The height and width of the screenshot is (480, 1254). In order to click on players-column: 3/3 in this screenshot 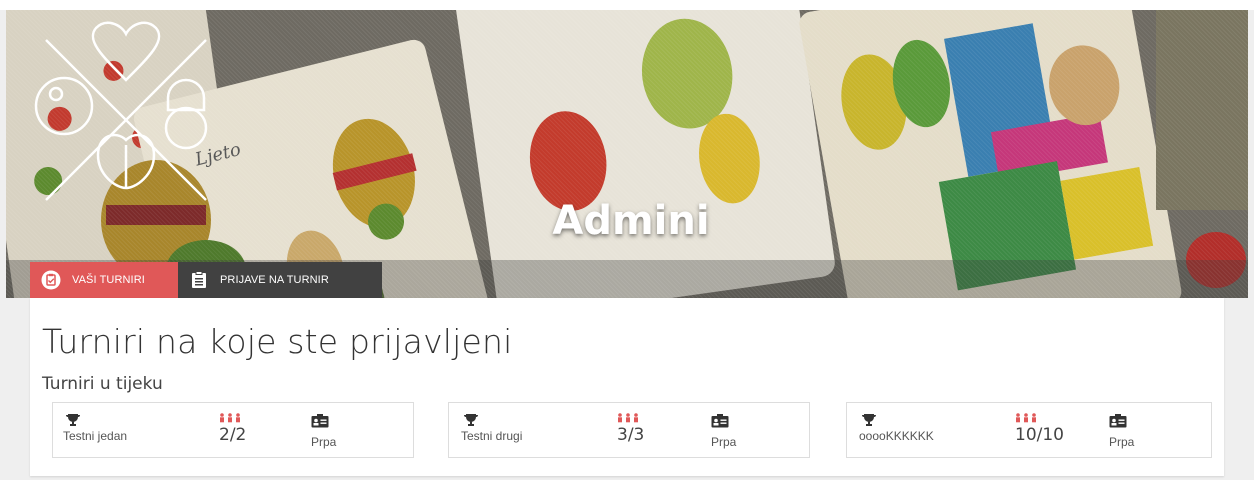, I will do `click(647, 431)`.